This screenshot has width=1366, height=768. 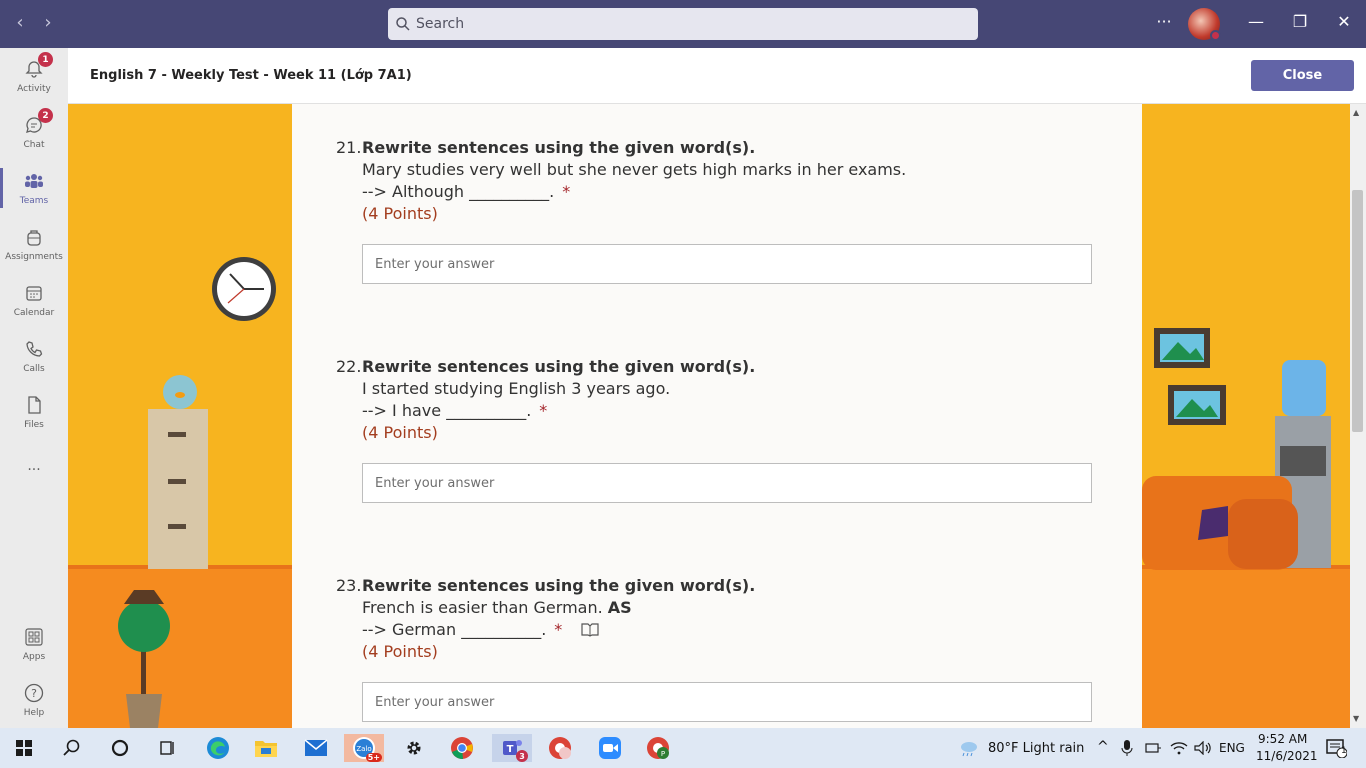 I want to click on minimize-button: —, so click(x=1256, y=21).